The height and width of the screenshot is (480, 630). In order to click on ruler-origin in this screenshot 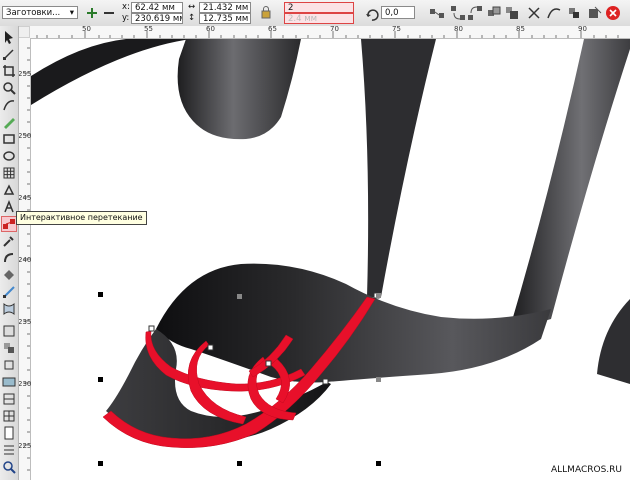, I will do `click(24, 32)`.